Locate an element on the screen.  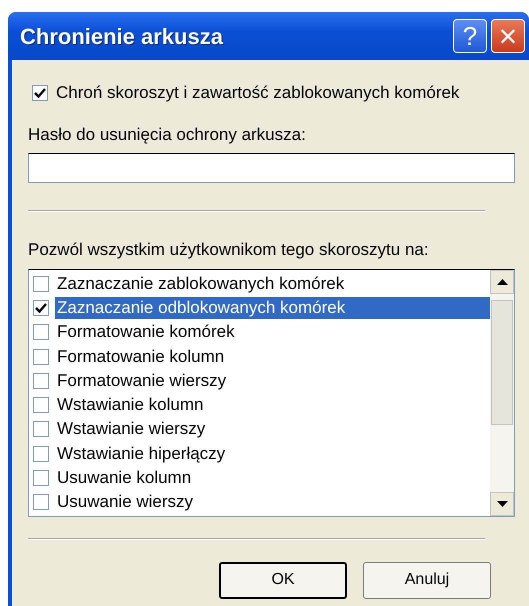
ok-button: OK is located at coordinates (283, 580).